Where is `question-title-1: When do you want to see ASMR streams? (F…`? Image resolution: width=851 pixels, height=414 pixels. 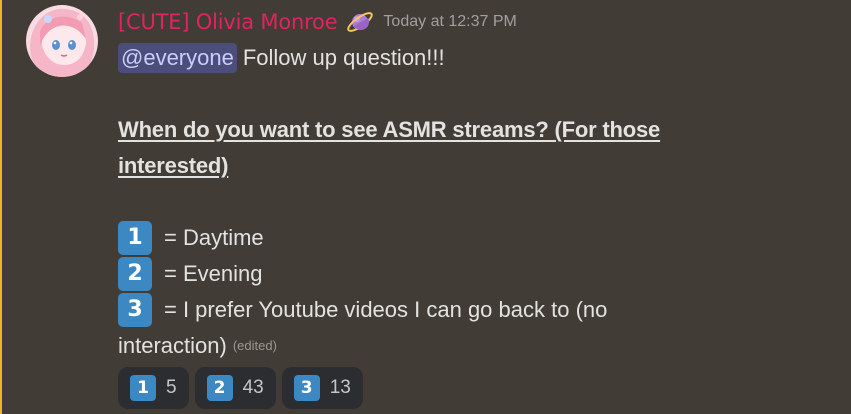
question-title-1: When do you want to see ASMR streams? (F… is located at coordinates (389, 129).